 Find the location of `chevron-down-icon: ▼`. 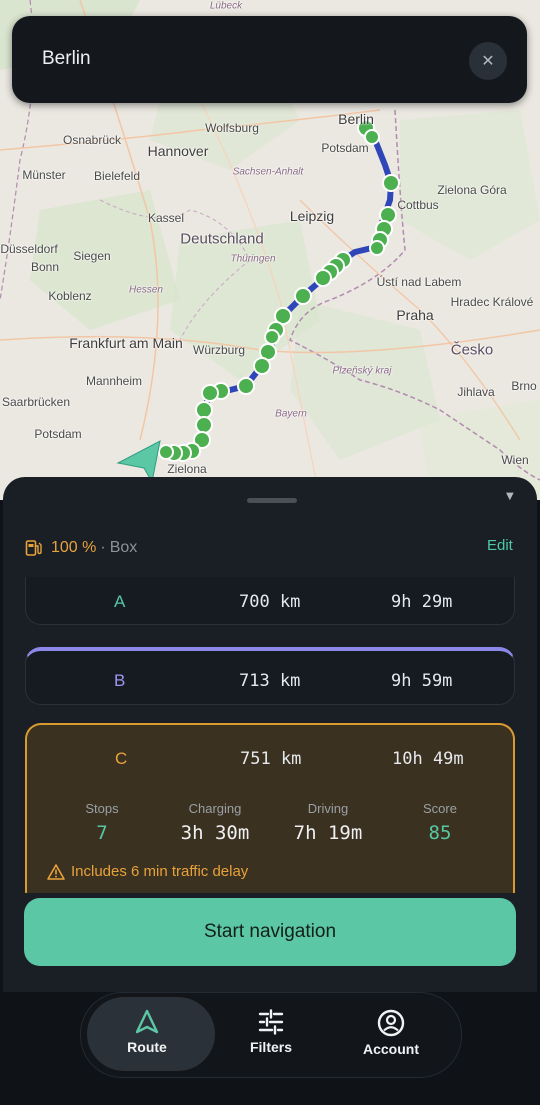

chevron-down-icon: ▼ is located at coordinates (510, 496).